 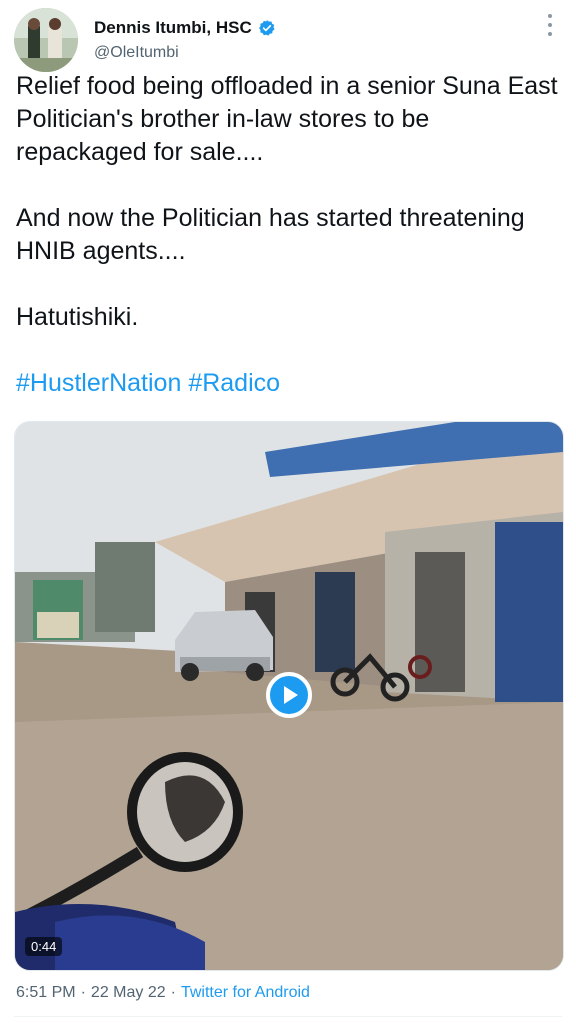 I want to click on tweet-header: Dennis Itumbi, HSC @OleItumbi, so click(x=288, y=40).